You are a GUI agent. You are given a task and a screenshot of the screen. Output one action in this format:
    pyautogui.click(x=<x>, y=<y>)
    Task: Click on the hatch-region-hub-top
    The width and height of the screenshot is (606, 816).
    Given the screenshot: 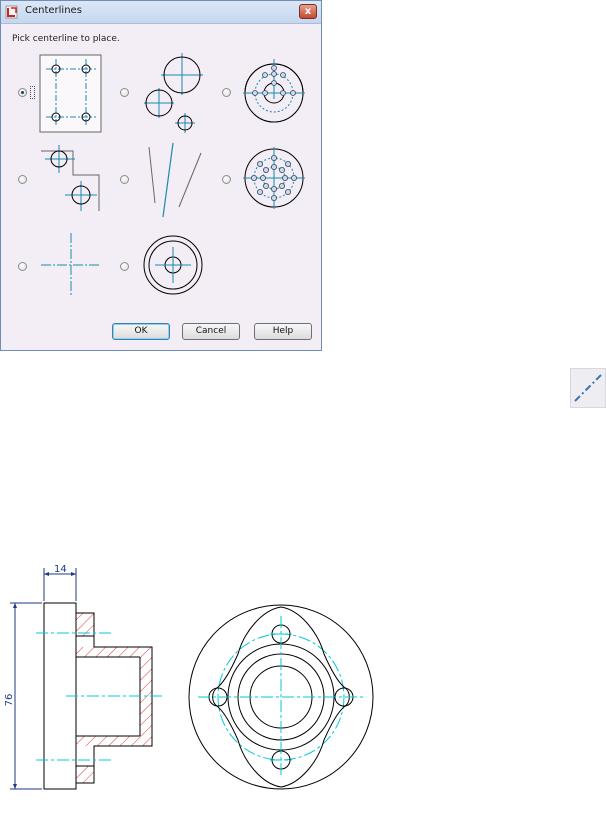 What is the action you would take?
    pyautogui.click(x=114, y=652)
    